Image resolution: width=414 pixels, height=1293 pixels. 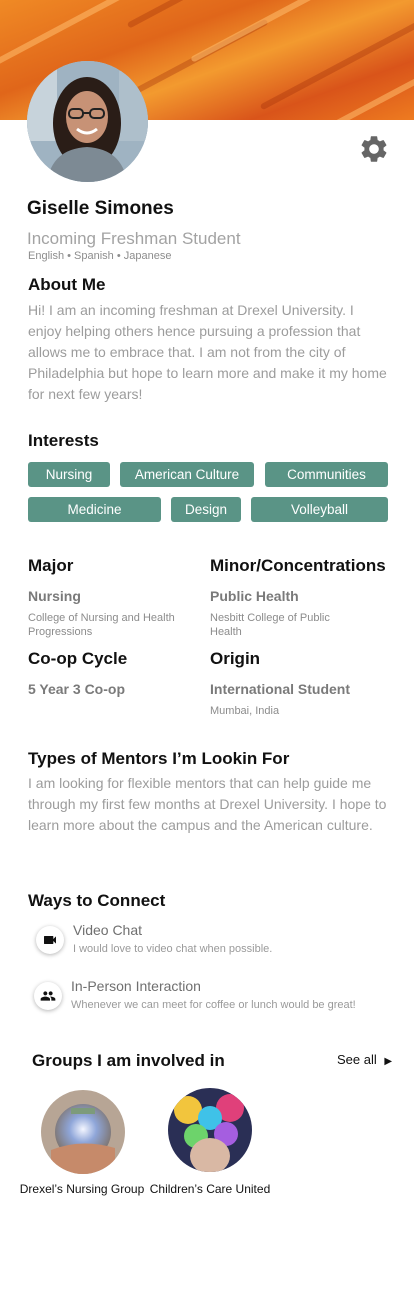 What do you see at coordinates (159, 758) in the screenshot?
I see `mentors-heading: Types of Mentors I’m Lookin For` at bounding box center [159, 758].